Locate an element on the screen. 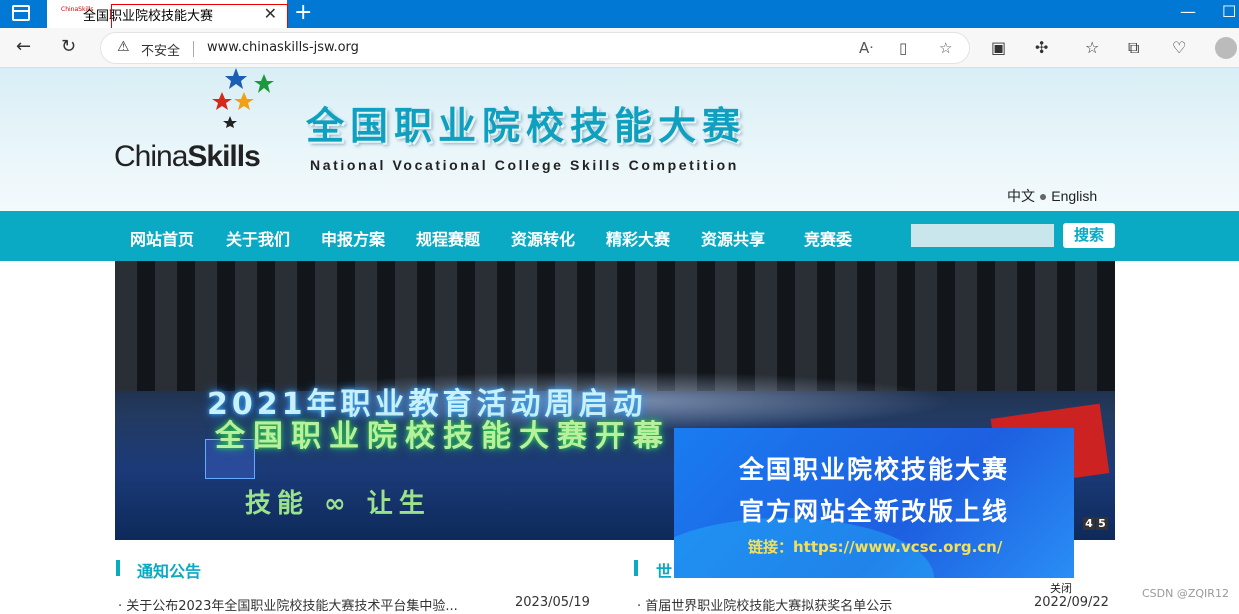 The width and height of the screenshot is (1239, 614). brand-bold-text: Skills is located at coordinates (223, 156).